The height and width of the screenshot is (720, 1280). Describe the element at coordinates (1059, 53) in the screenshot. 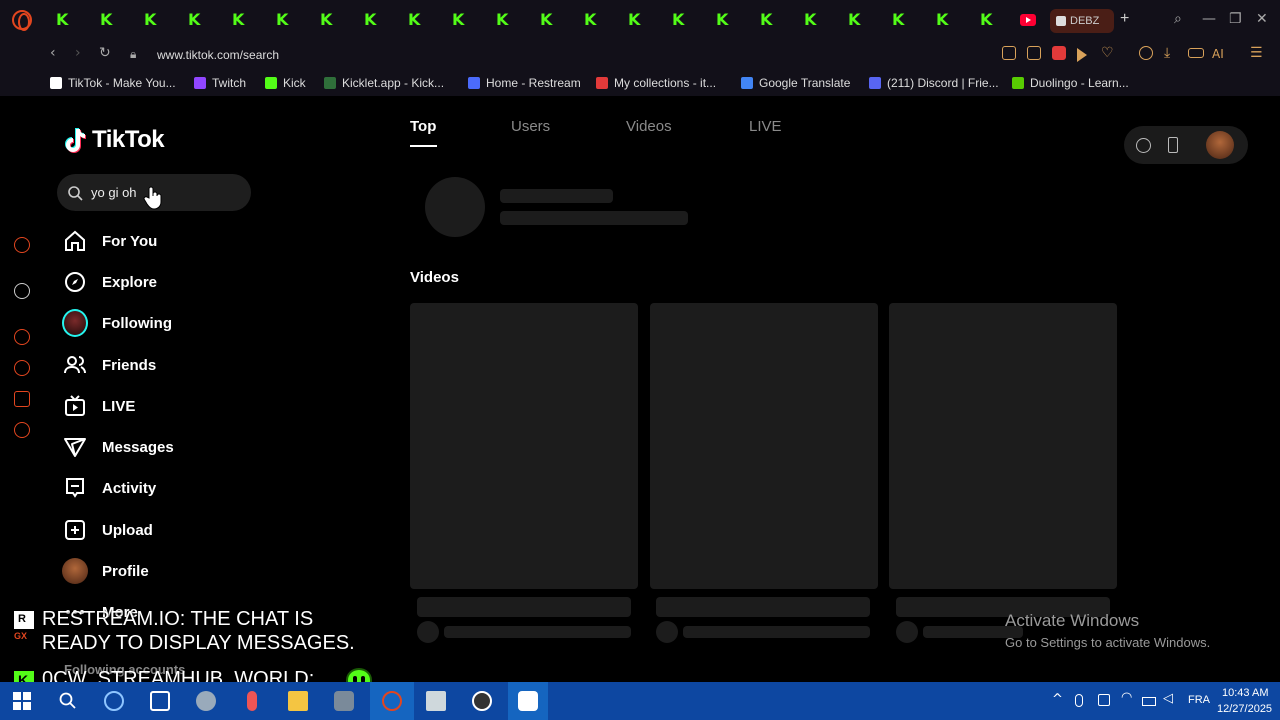

I see `pocket-icon` at that location.